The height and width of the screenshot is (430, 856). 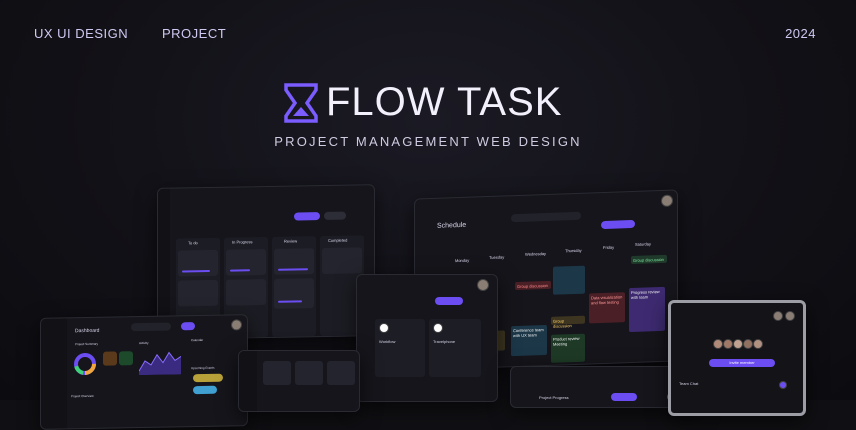 What do you see at coordinates (203, 368) in the screenshot?
I see `upcoming-events-label: Upcoming Events` at bounding box center [203, 368].